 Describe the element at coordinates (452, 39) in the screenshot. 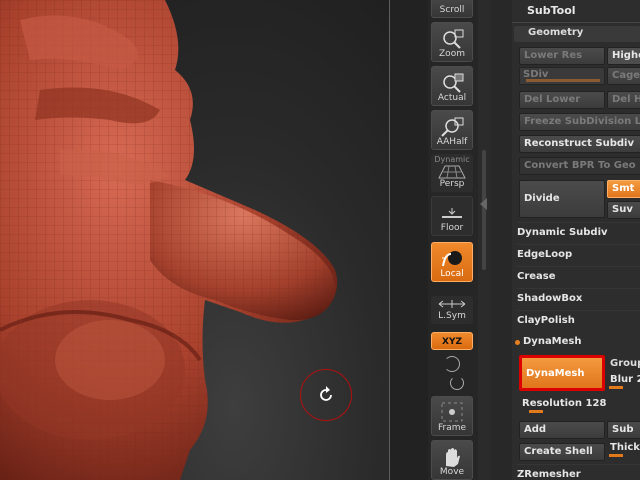

I see `zoom-icon` at that location.